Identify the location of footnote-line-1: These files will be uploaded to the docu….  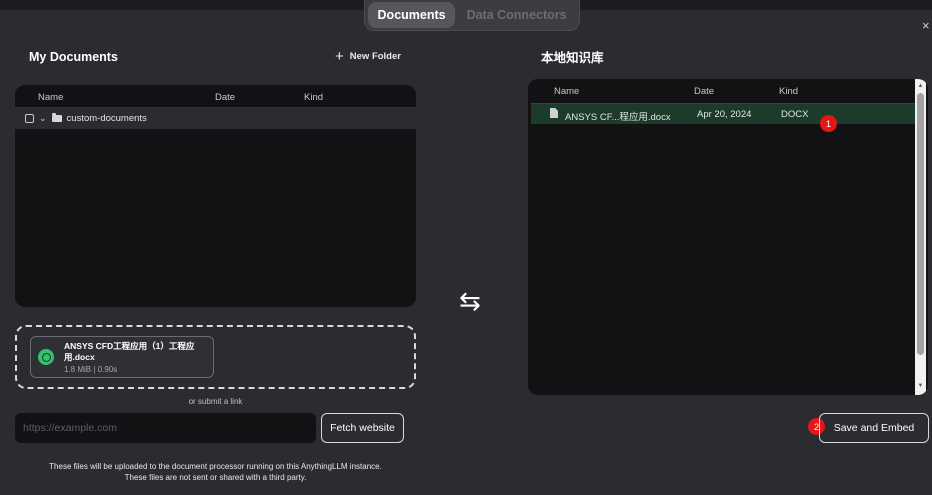
(215, 466).